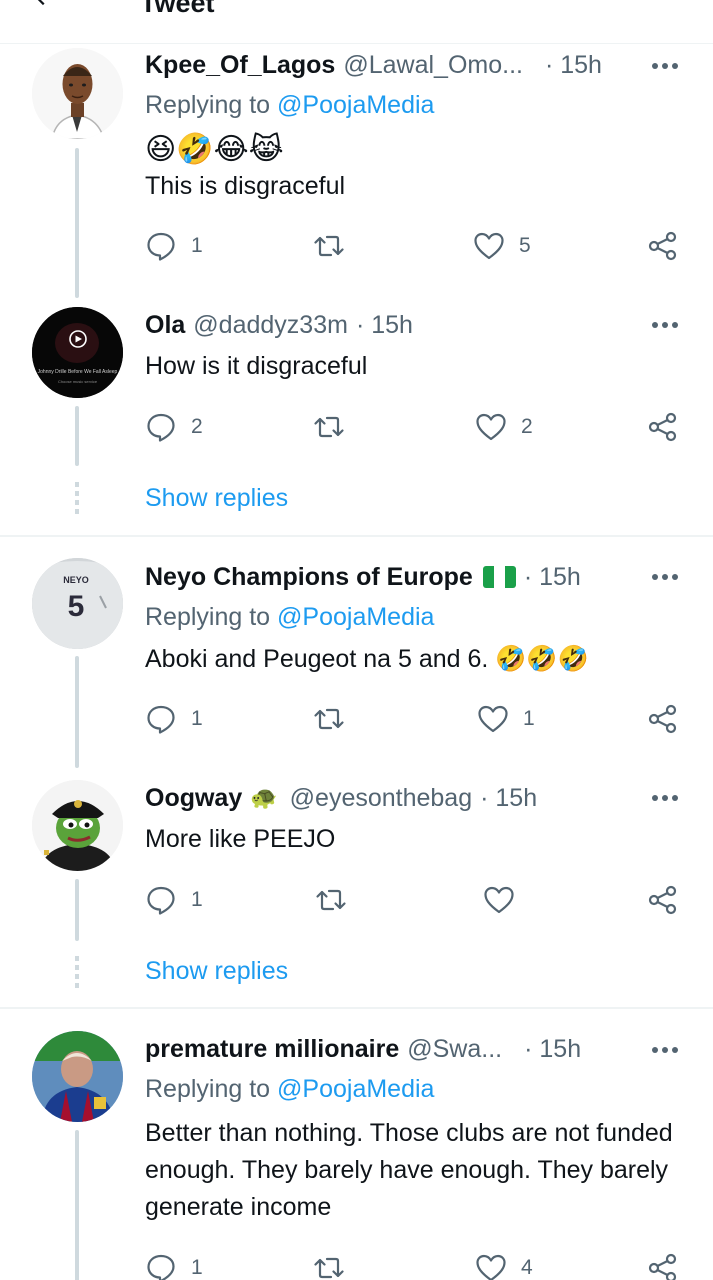 The height and width of the screenshot is (1280, 713). What do you see at coordinates (165, 325) in the screenshot?
I see `display-name: Ola` at bounding box center [165, 325].